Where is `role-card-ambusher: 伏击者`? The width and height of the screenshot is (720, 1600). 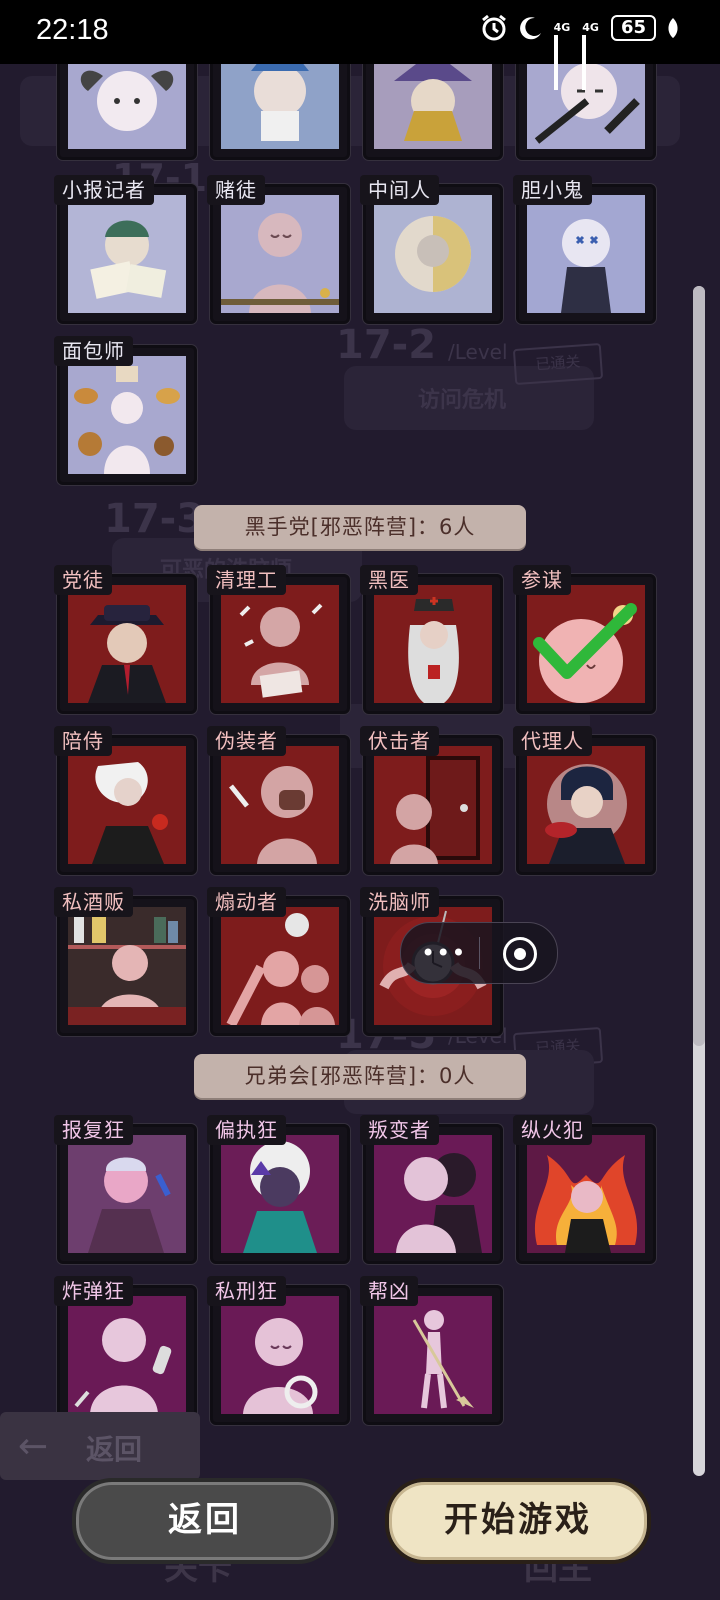 role-card-ambusher: 伏击者 is located at coordinates (431, 800).